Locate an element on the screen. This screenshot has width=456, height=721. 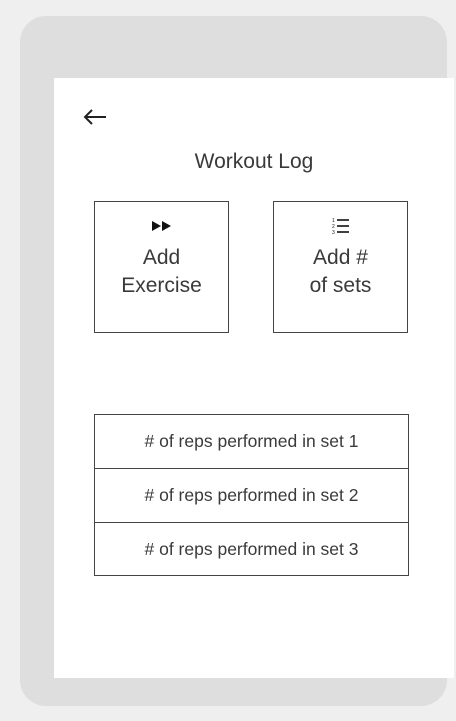
numbered-list-icon: 1 2 3 is located at coordinates (340, 226).